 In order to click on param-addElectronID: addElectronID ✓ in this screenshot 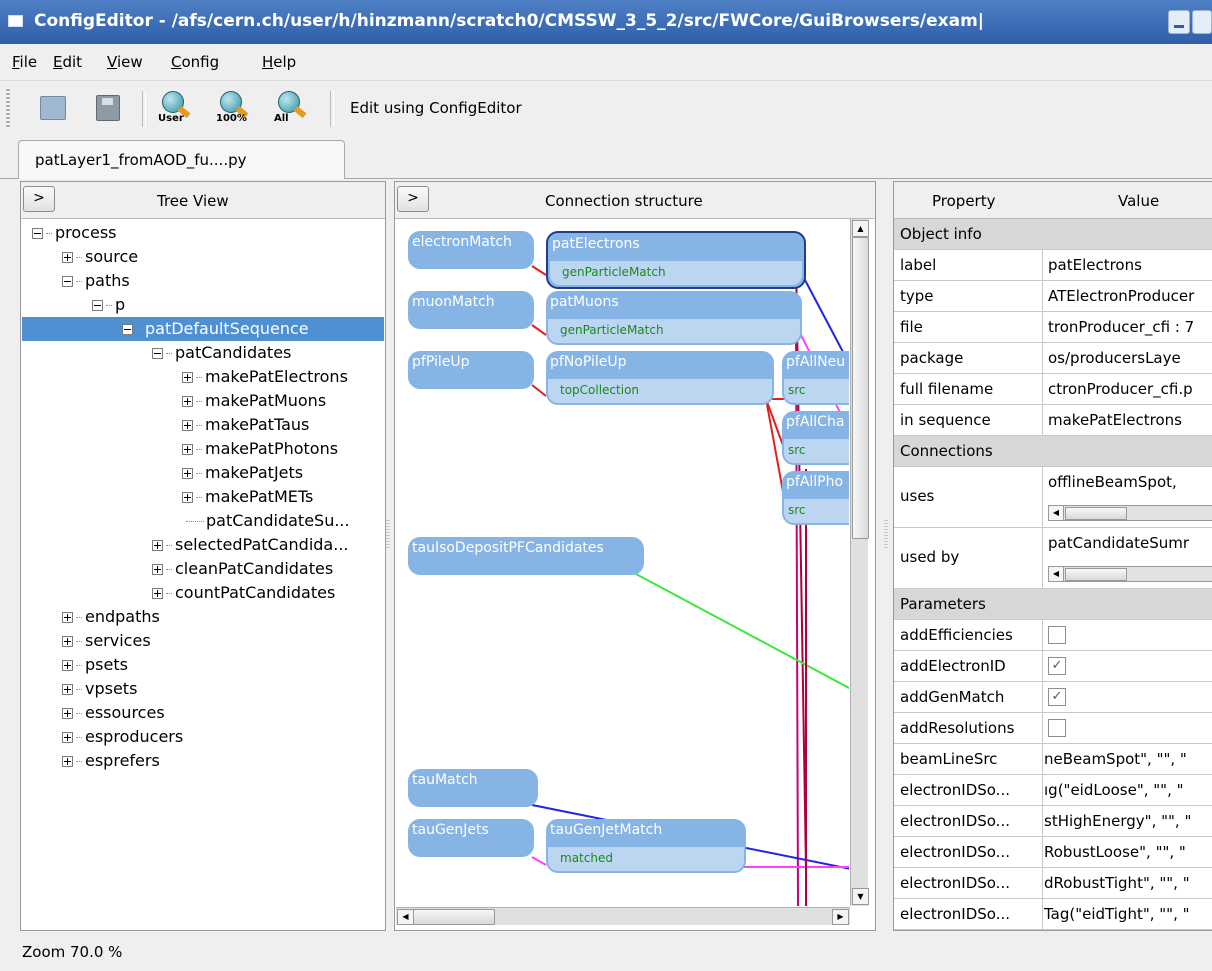, I will do `click(1053, 666)`.